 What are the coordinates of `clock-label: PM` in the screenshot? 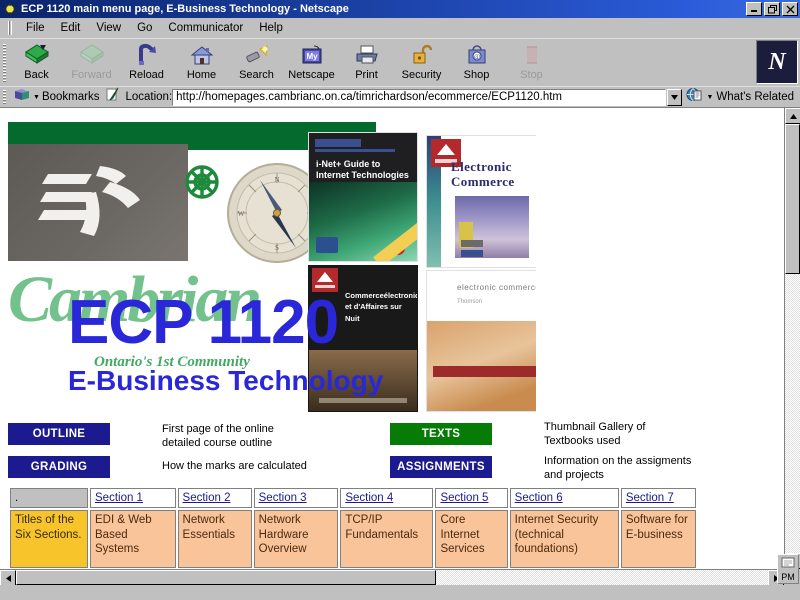 It's located at (788, 577).